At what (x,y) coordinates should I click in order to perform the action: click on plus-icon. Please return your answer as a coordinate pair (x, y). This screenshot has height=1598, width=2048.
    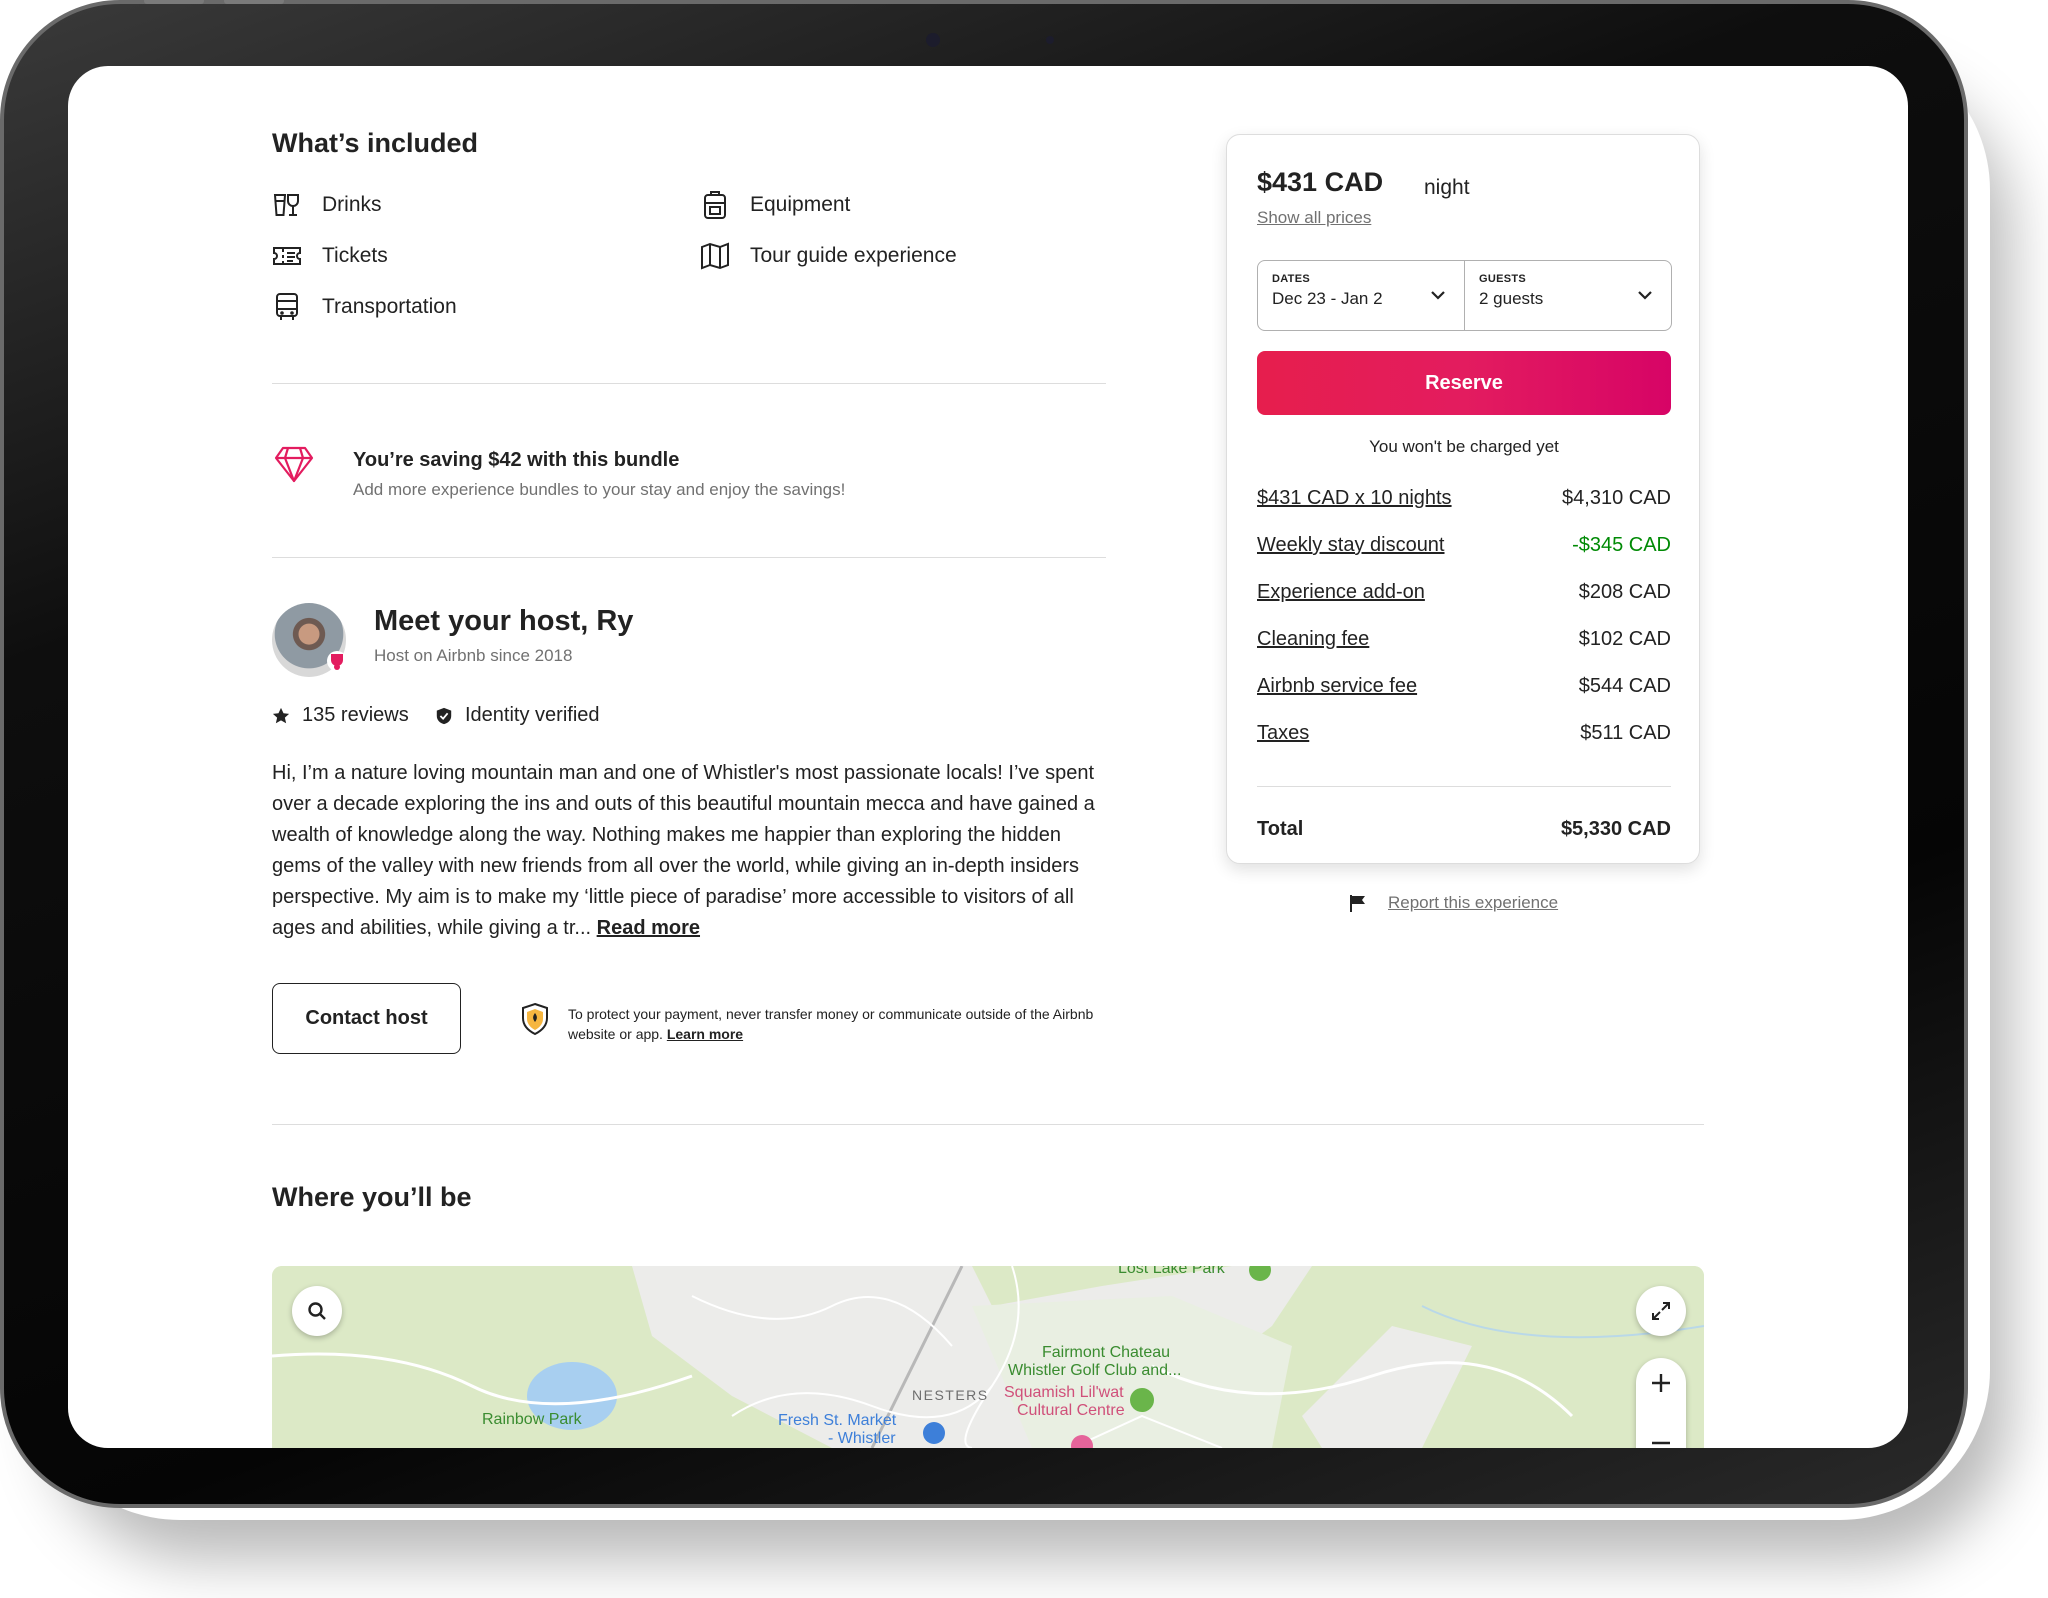
    Looking at the image, I should click on (1661, 1383).